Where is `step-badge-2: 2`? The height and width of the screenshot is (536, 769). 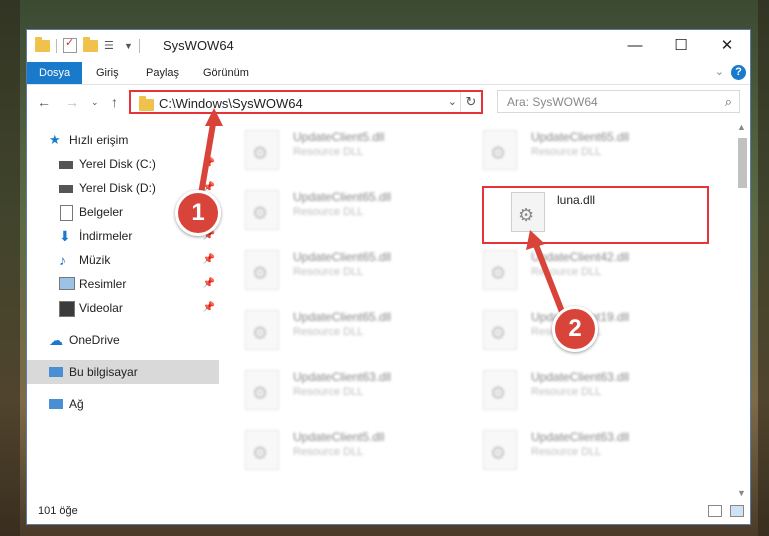 step-badge-2: 2 is located at coordinates (575, 329).